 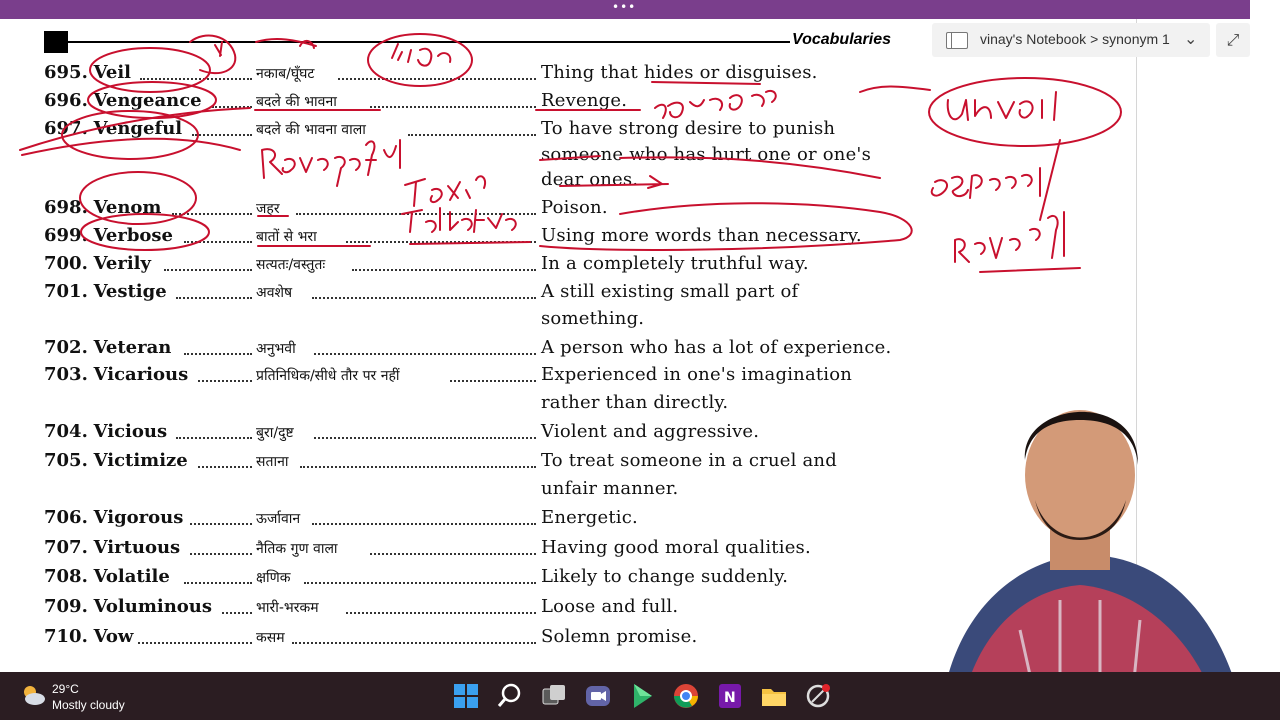 I want to click on list-item: 704. Vicious, so click(x=105, y=431).